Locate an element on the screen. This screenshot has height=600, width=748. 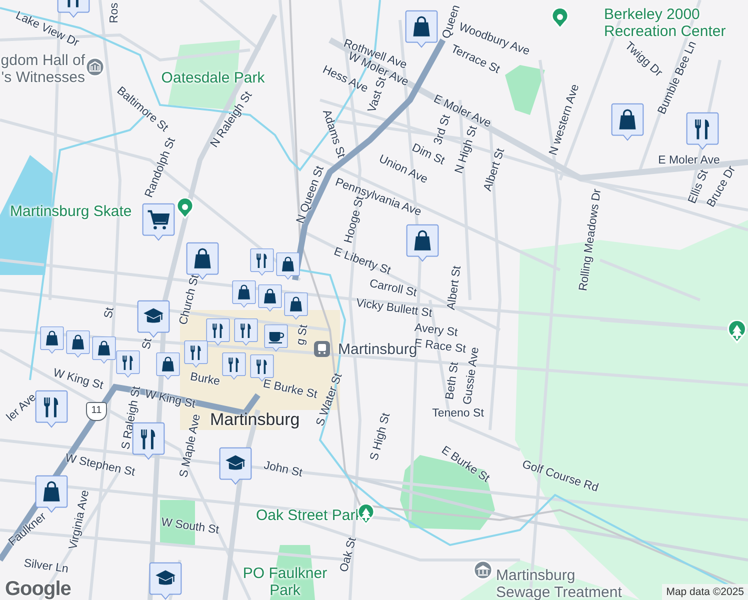
street-label: Lake View Dr is located at coordinates (47, 30).